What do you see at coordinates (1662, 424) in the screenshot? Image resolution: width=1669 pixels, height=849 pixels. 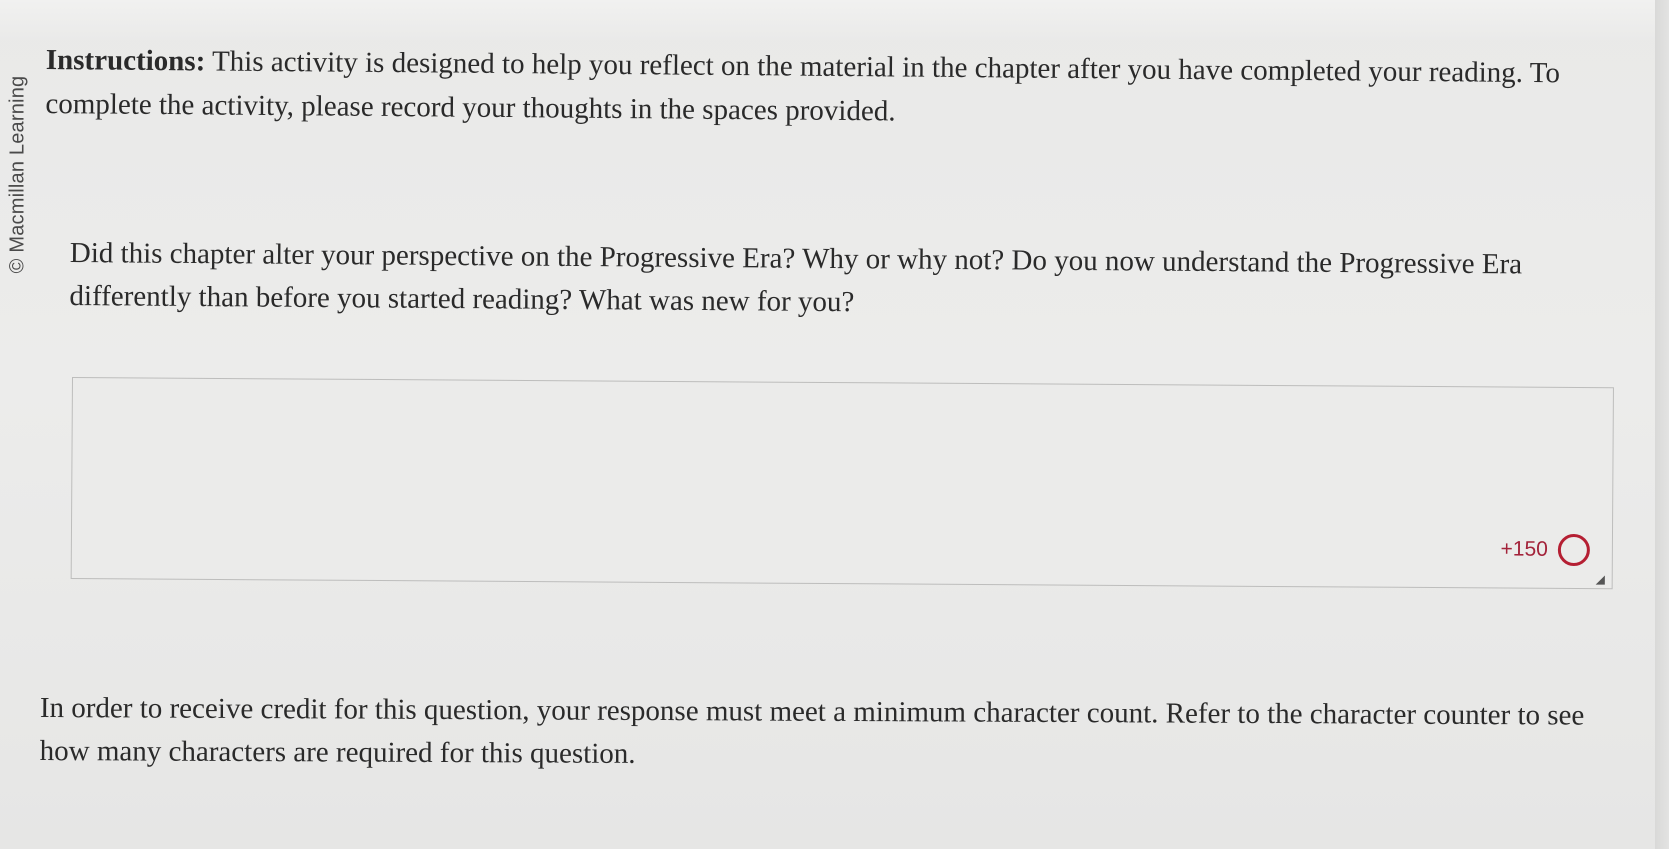 I see `right-edge` at bounding box center [1662, 424].